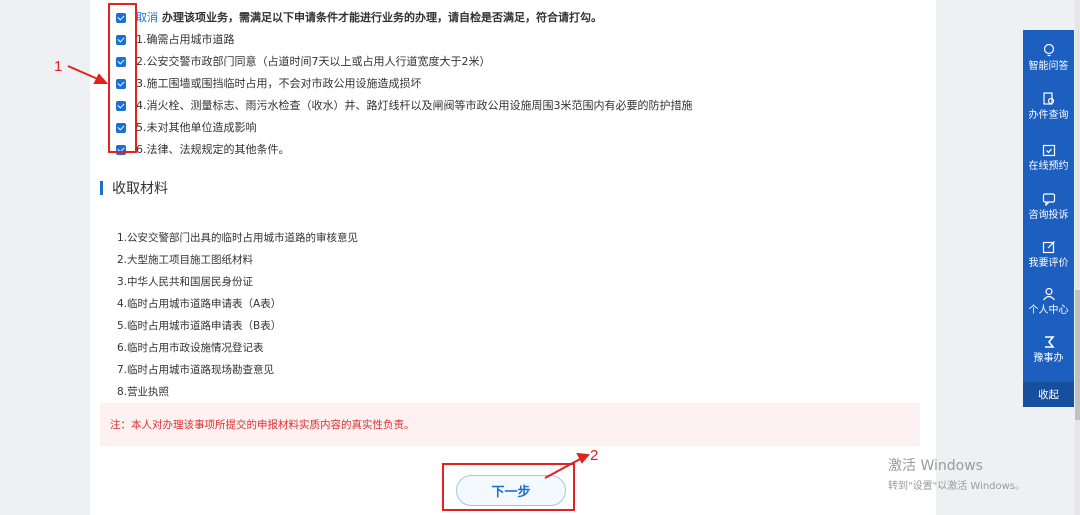  I want to click on app-logo-icon, so click(1049, 342).